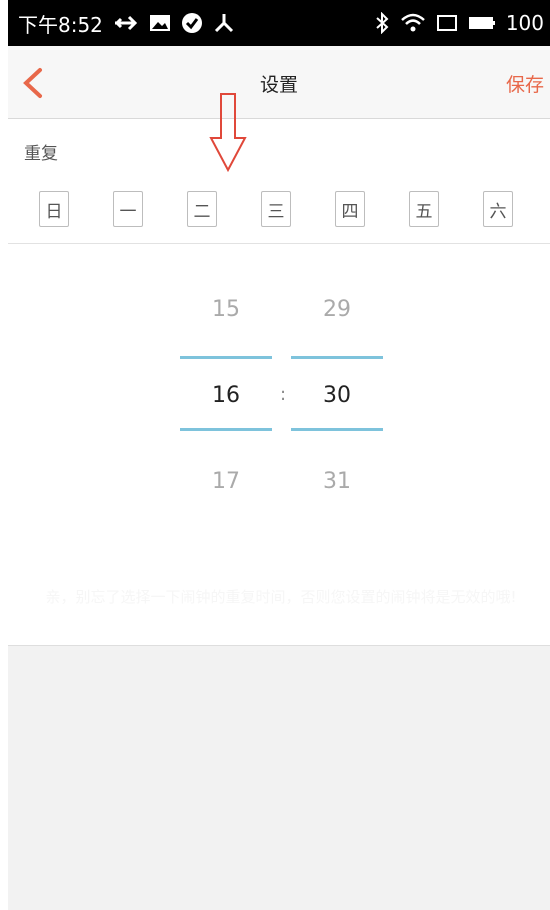  I want to click on status-bar-left: 下午8:52, so click(126, 23).